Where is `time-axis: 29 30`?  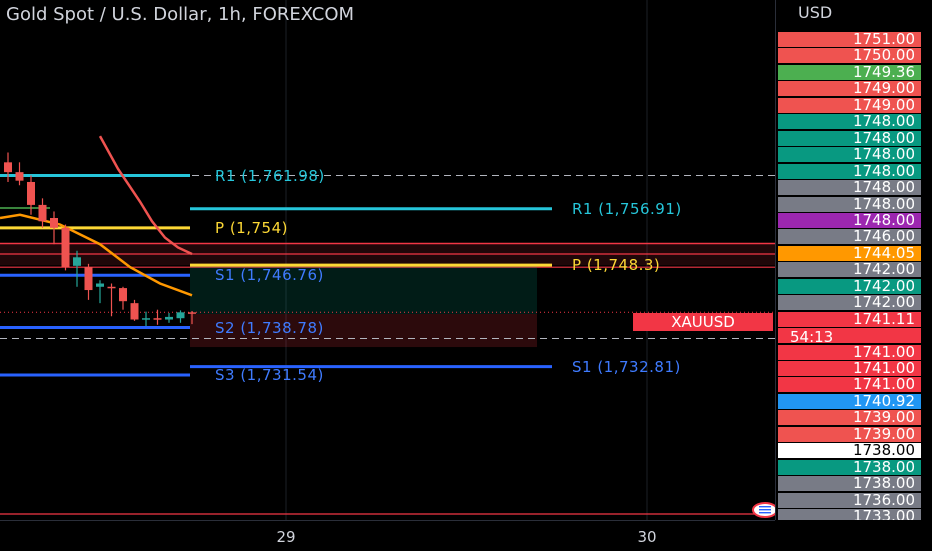
time-axis: 29 30 is located at coordinates (387, 535).